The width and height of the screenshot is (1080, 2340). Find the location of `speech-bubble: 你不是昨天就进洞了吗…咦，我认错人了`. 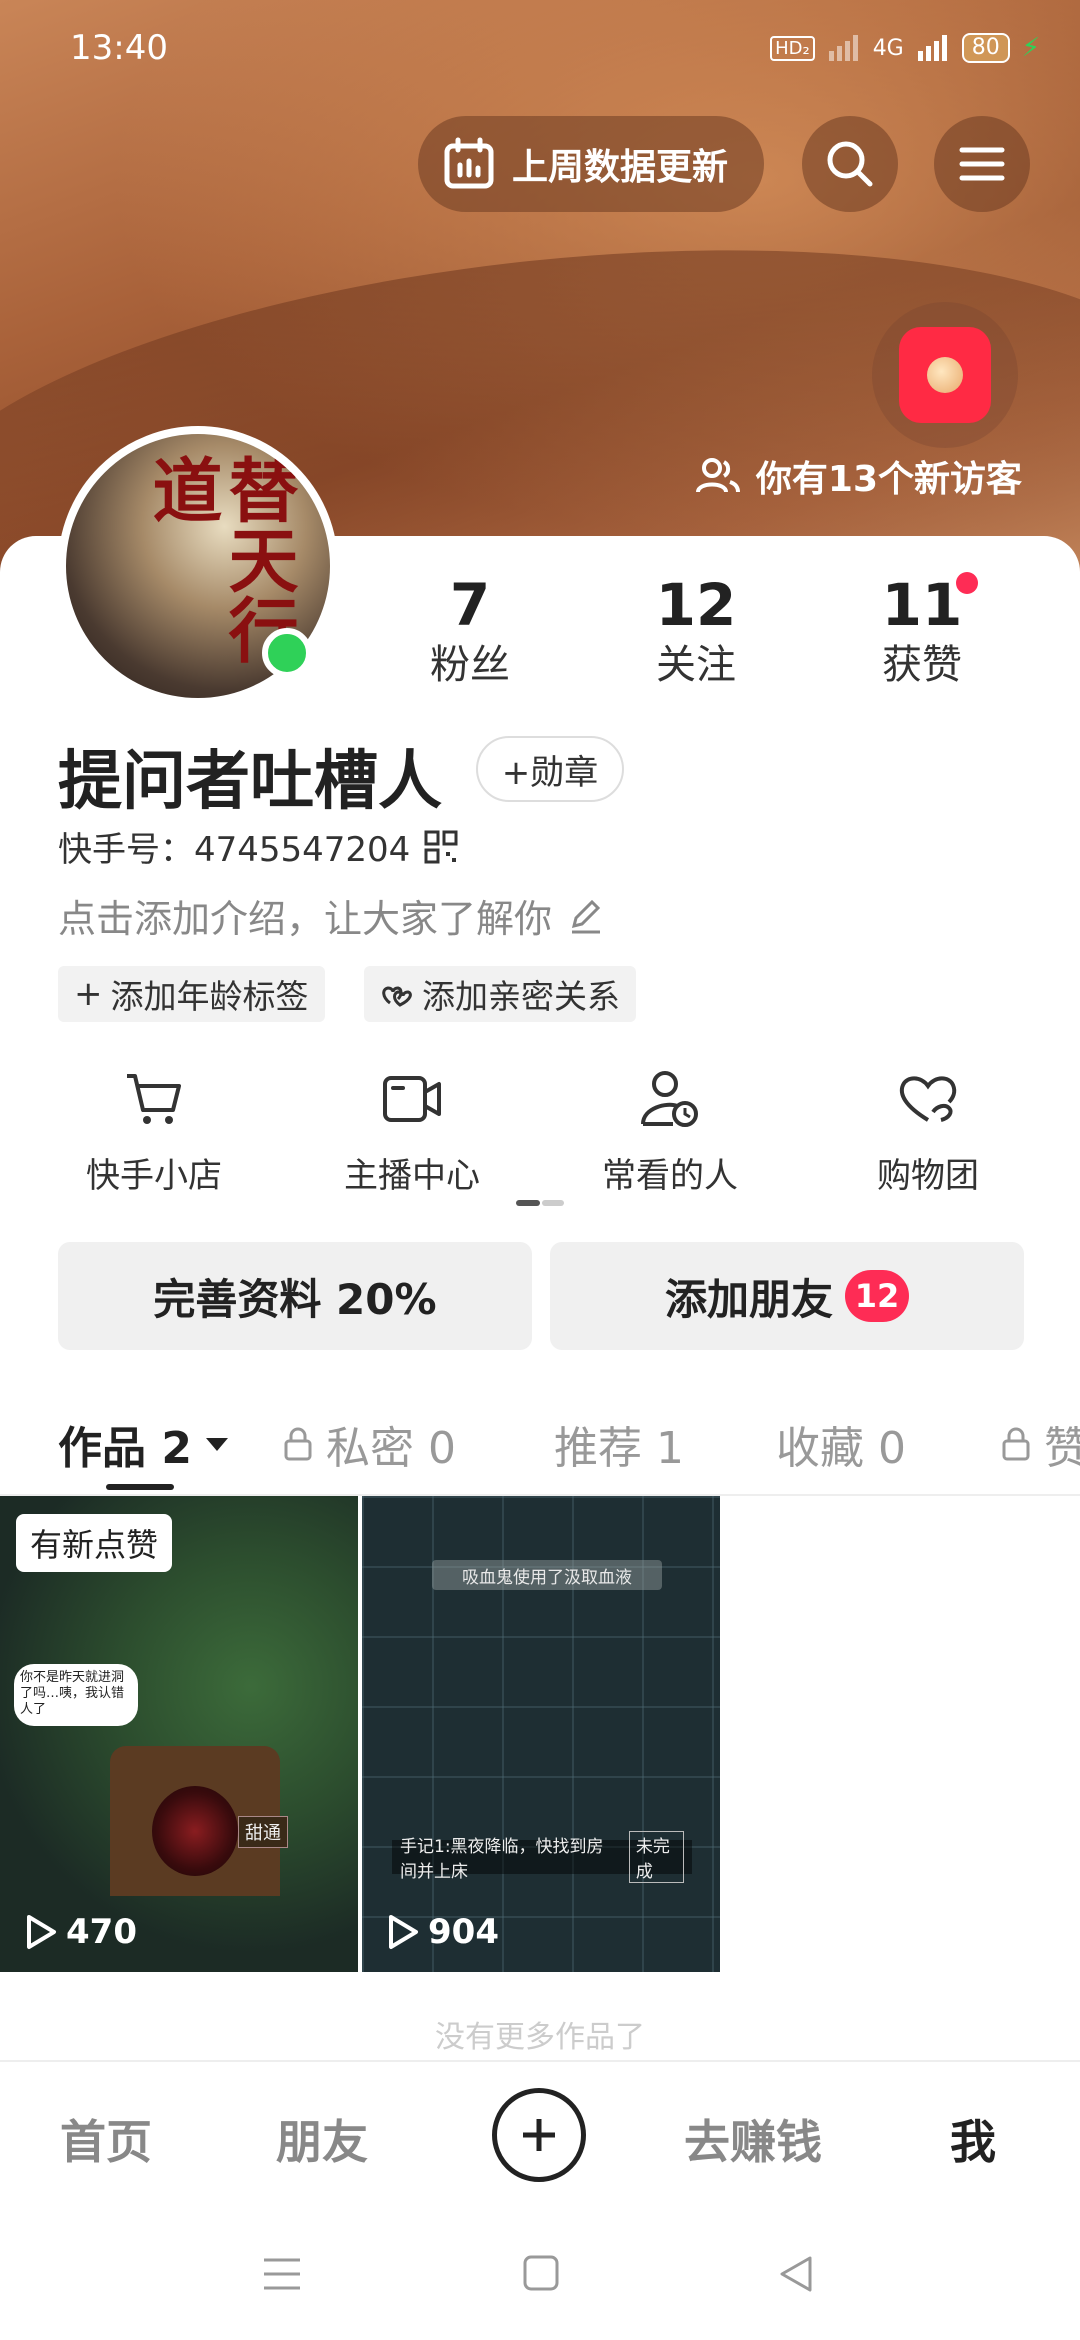

speech-bubble: 你不是昨天就进洞了吗…咦，我认错人了 is located at coordinates (76, 1695).